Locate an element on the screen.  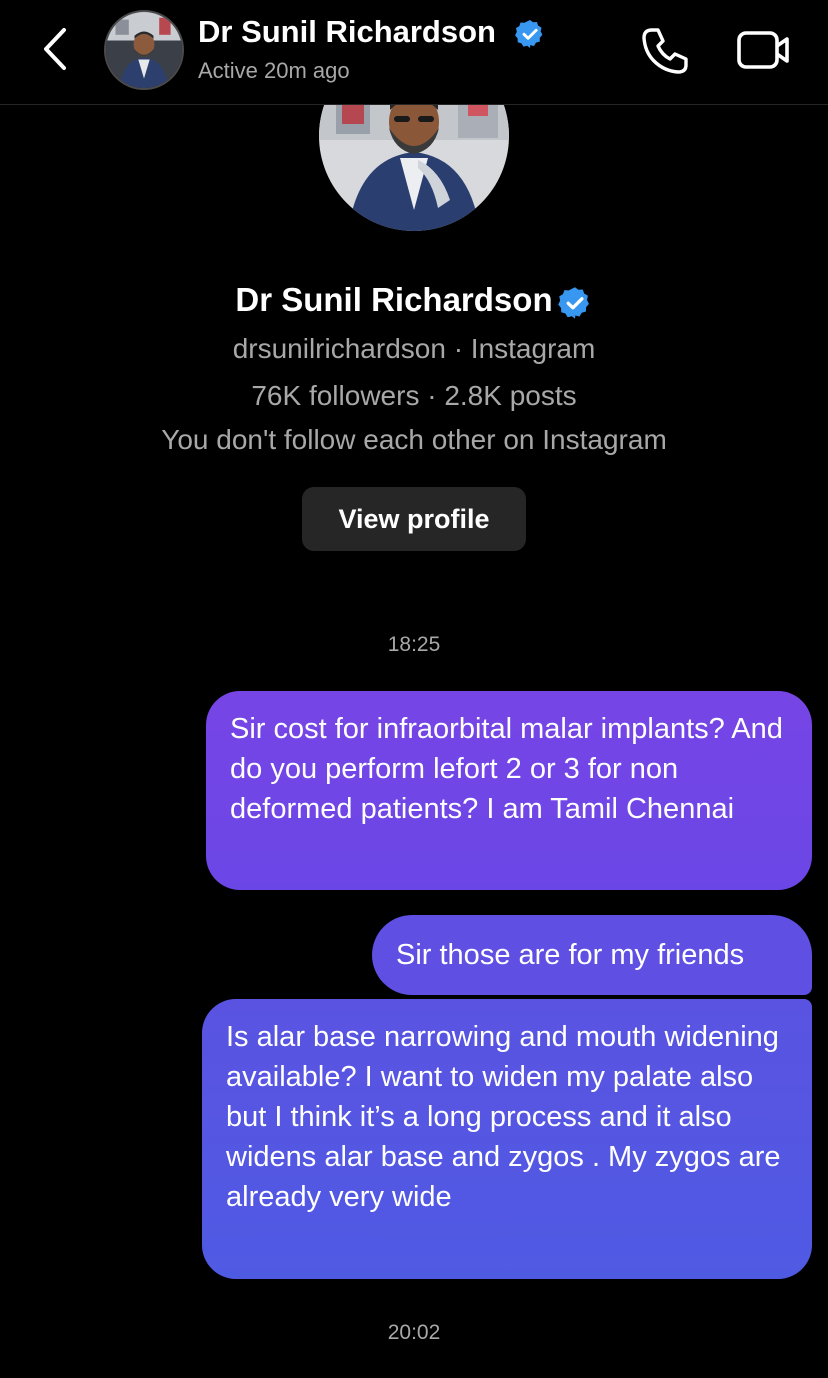
profile-name-row: Dr Sunil Richardson is located at coordinates (414, 300).